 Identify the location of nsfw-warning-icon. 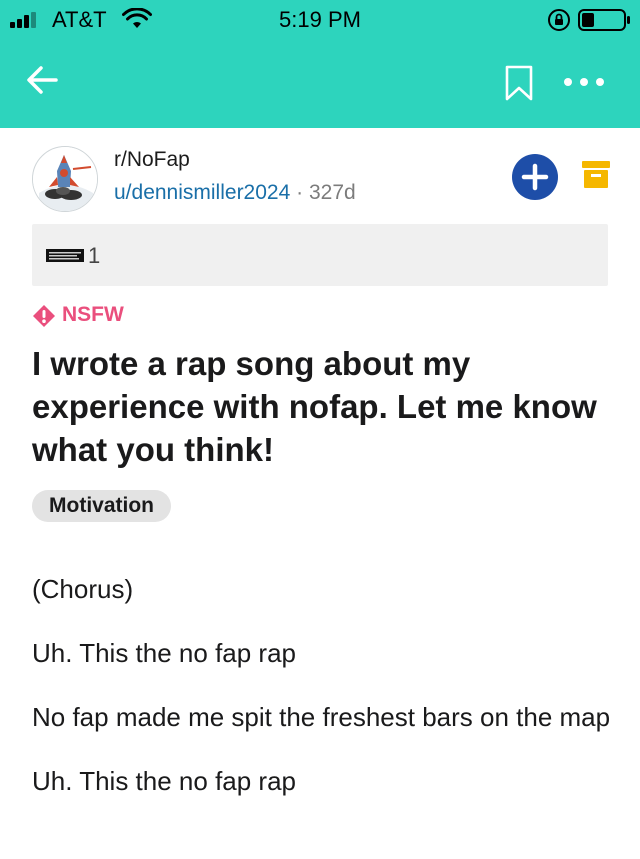
(44, 316).